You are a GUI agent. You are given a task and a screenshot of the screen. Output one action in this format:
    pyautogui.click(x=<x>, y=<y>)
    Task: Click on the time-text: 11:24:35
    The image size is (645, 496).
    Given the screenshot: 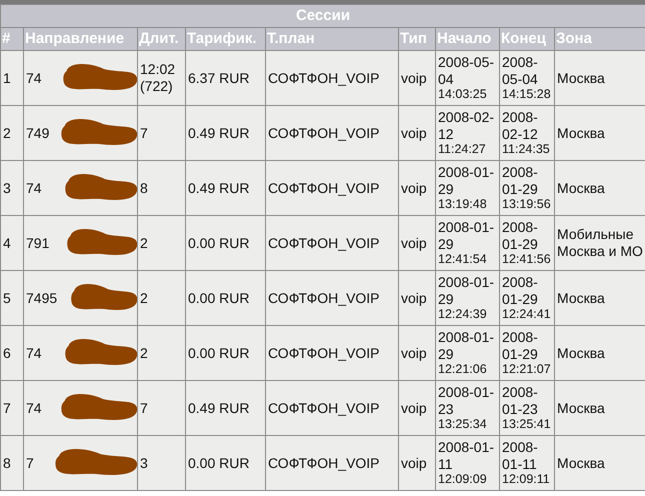 What is the action you would take?
    pyautogui.click(x=526, y=150)
    